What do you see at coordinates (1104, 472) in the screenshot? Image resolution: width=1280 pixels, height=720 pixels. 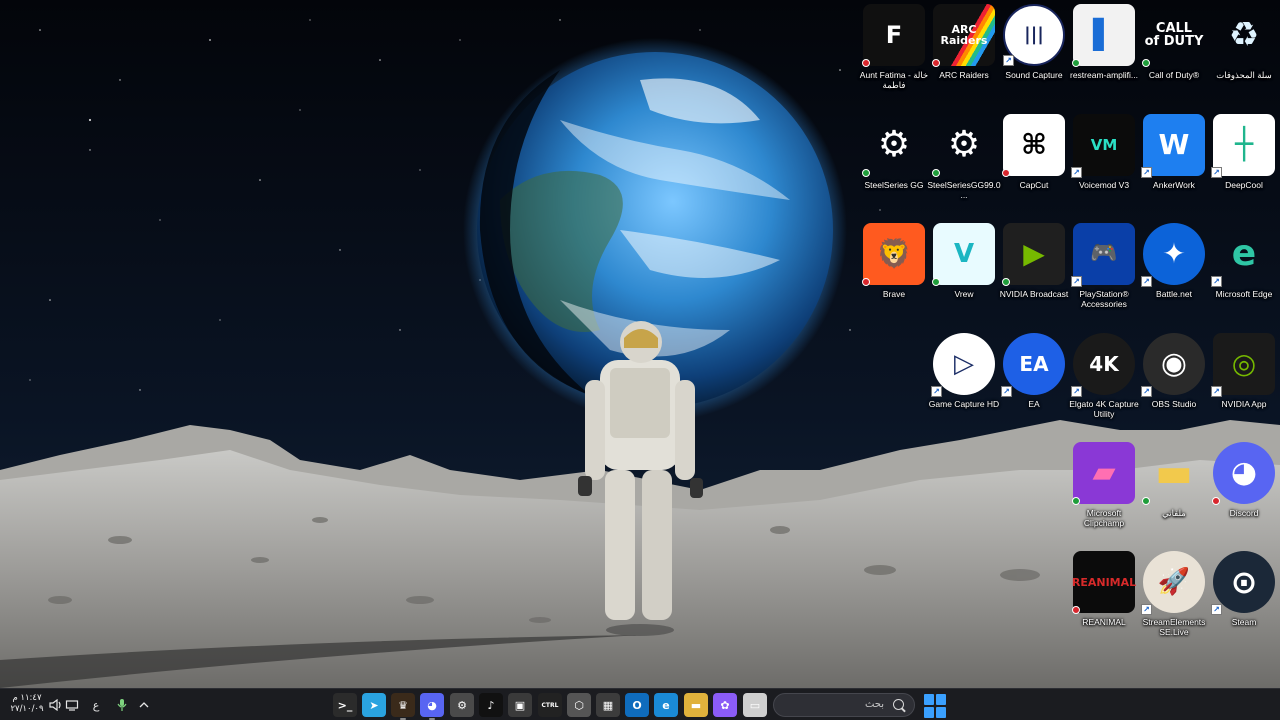 I see `microsoft-clipchamp-glyph: ▰` at bounding box center [1104, 472].